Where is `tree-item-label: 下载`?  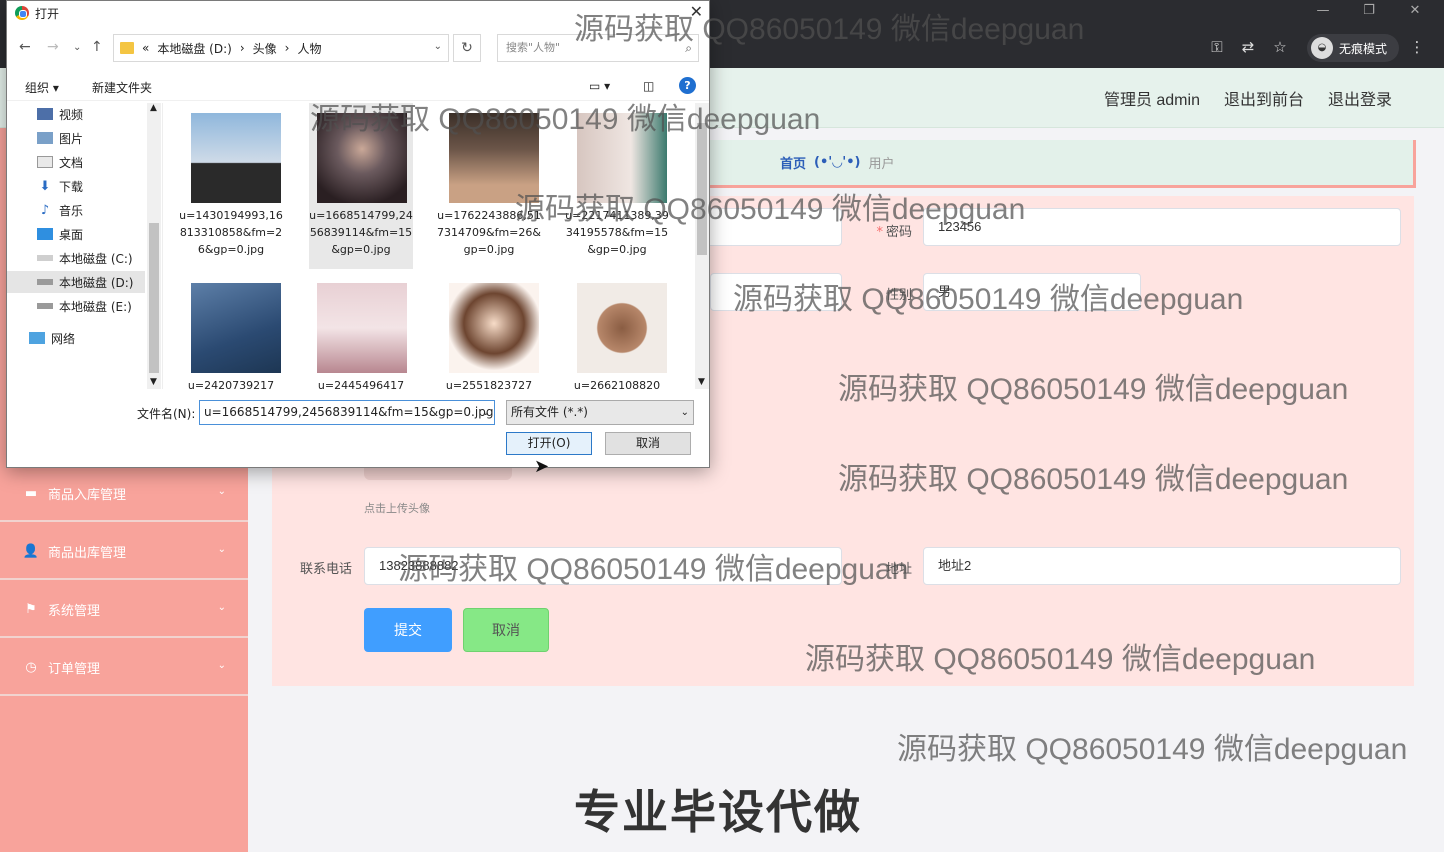
tree-item-label: 下载 is located at coordinates (71, 186).